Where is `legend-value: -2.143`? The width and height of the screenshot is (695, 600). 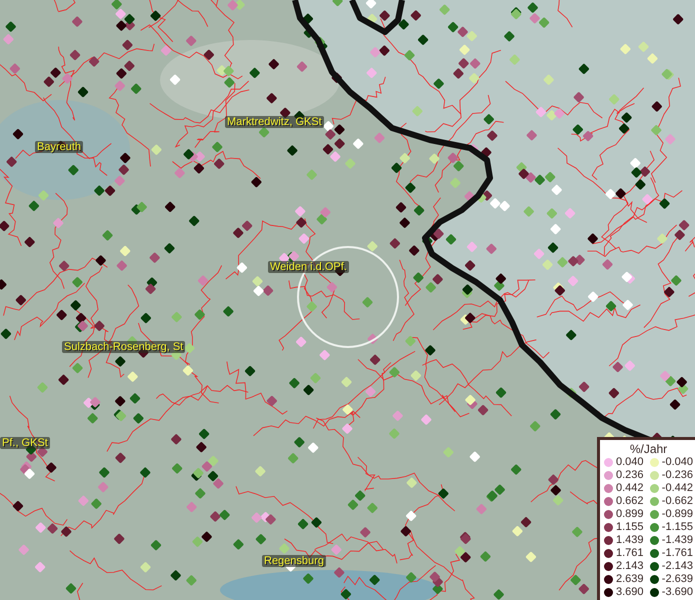
legend-value: -2.143 is located at coordinates (677, 566).